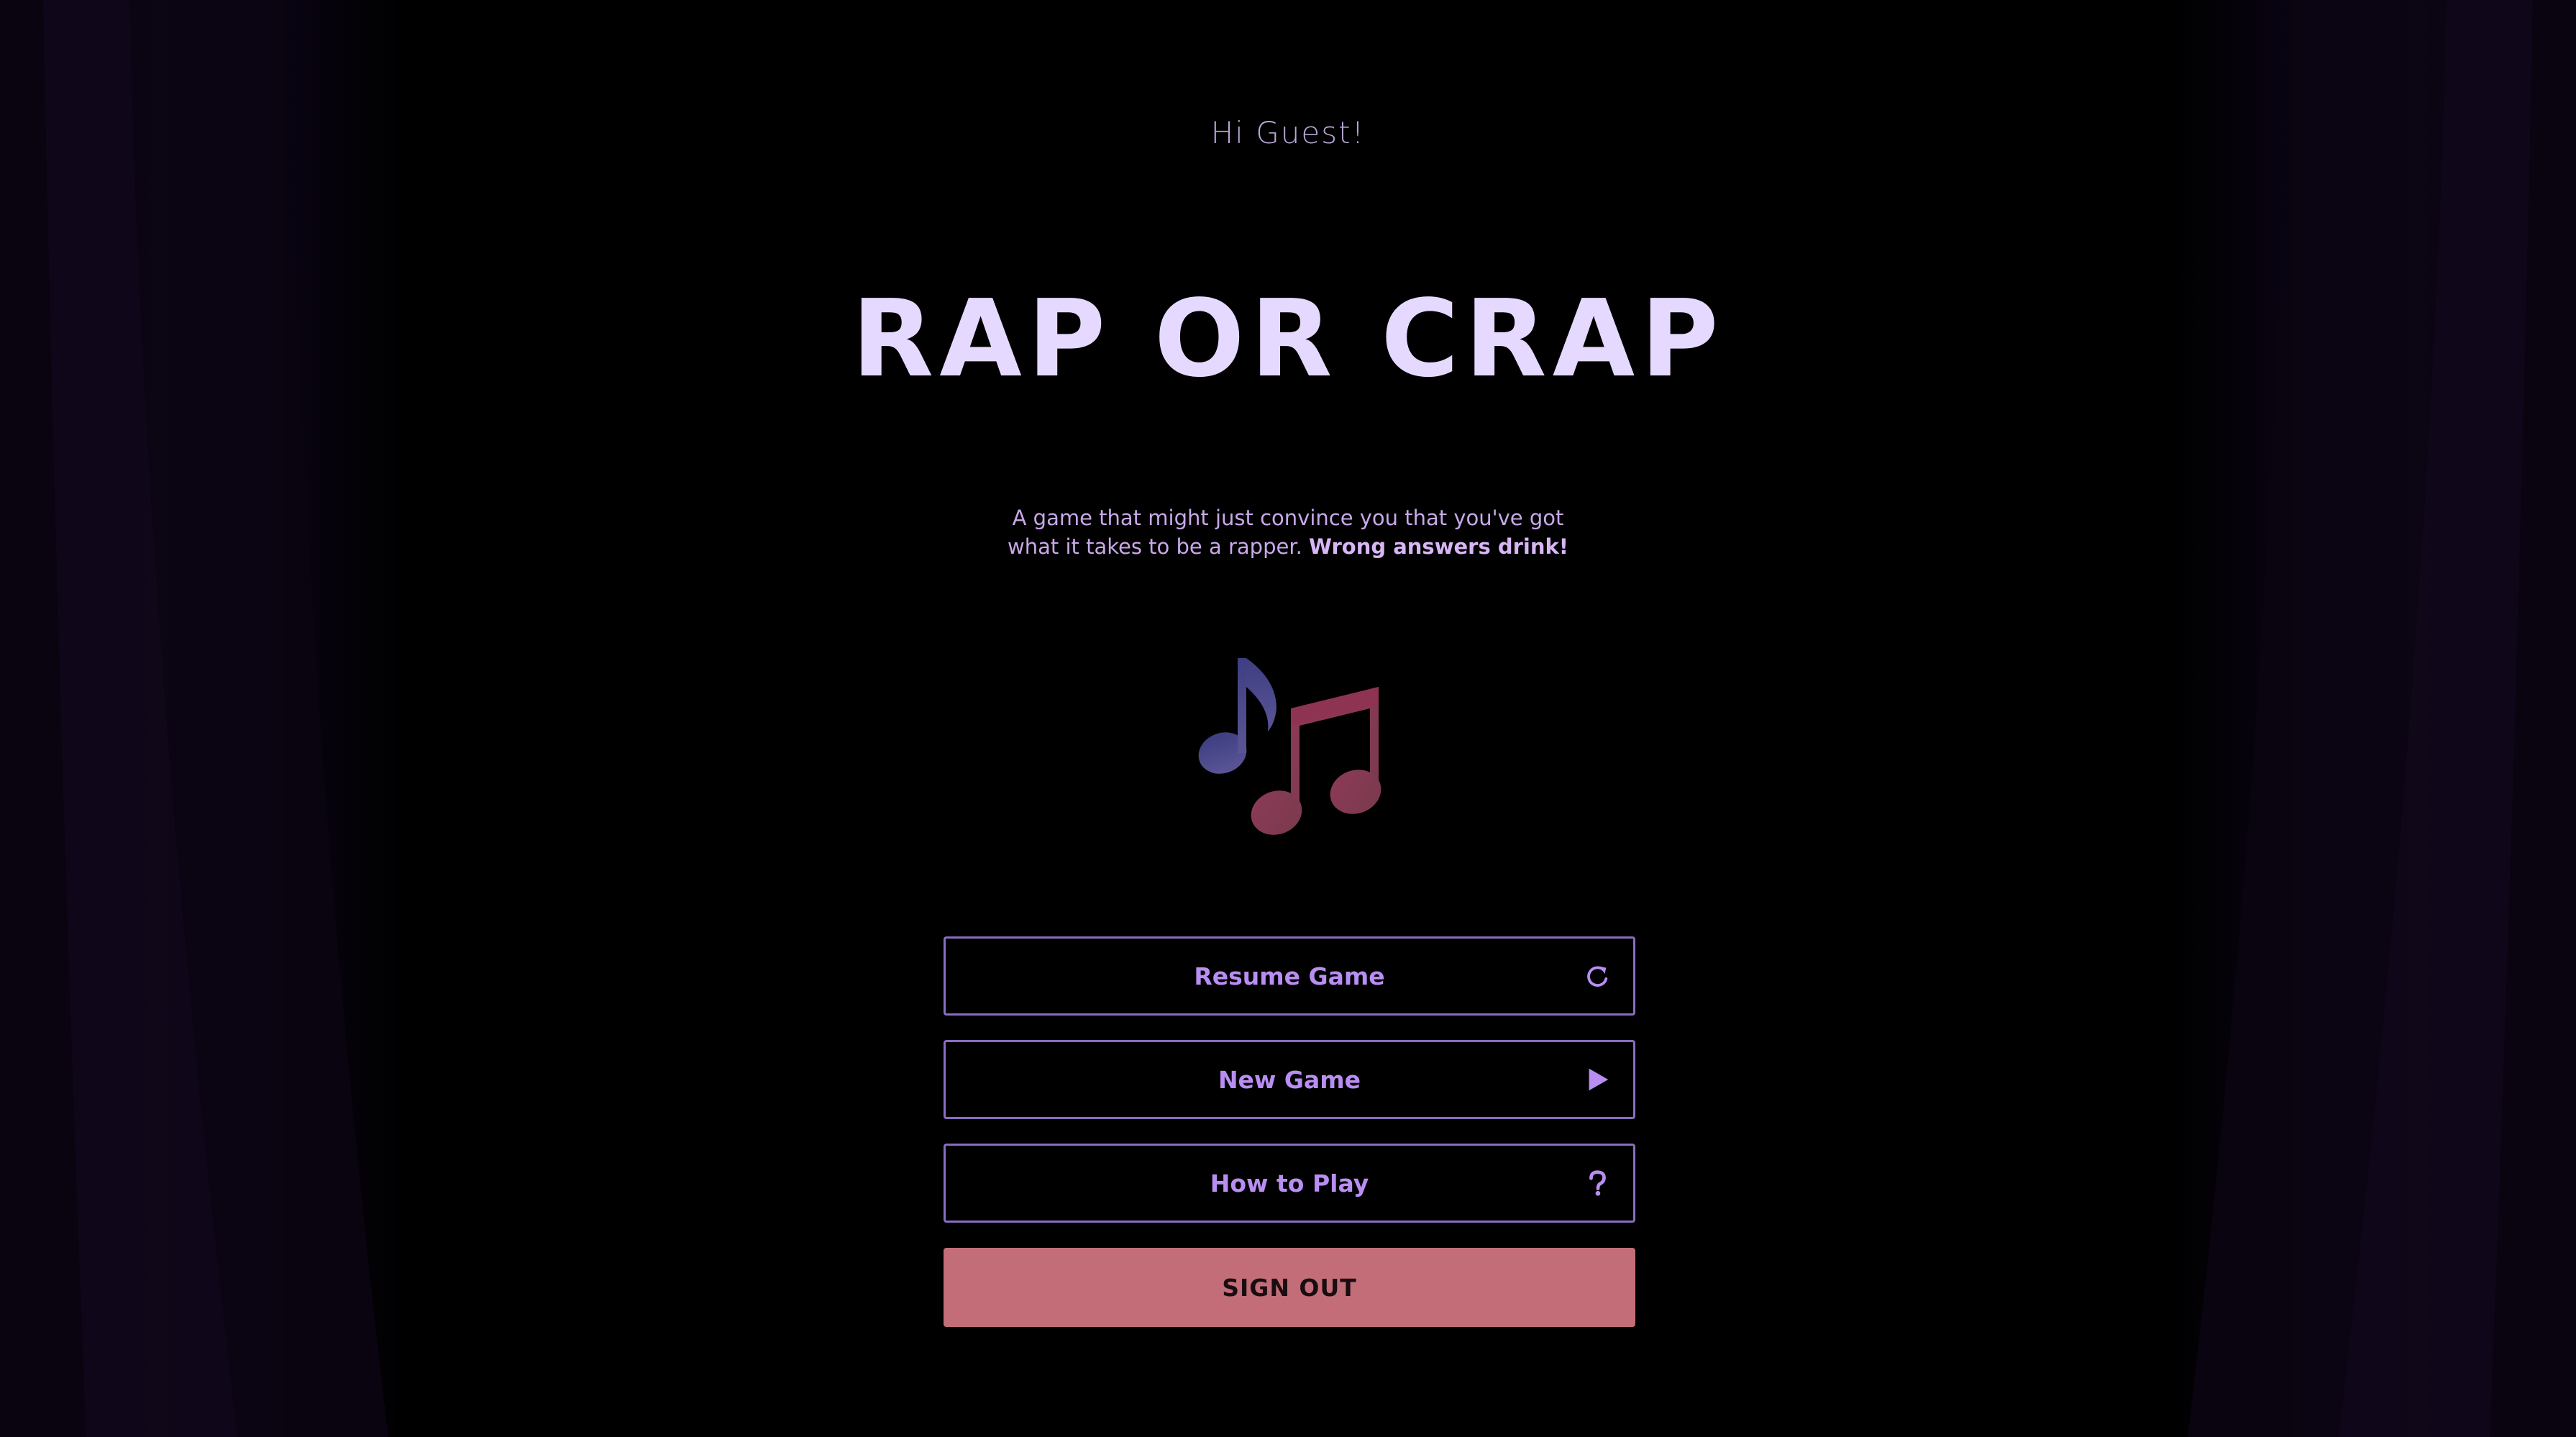 The height and width of the screenshot is (1437, 2576). I want to click on resume-game-button: Resume Game, so click(1289, 976).